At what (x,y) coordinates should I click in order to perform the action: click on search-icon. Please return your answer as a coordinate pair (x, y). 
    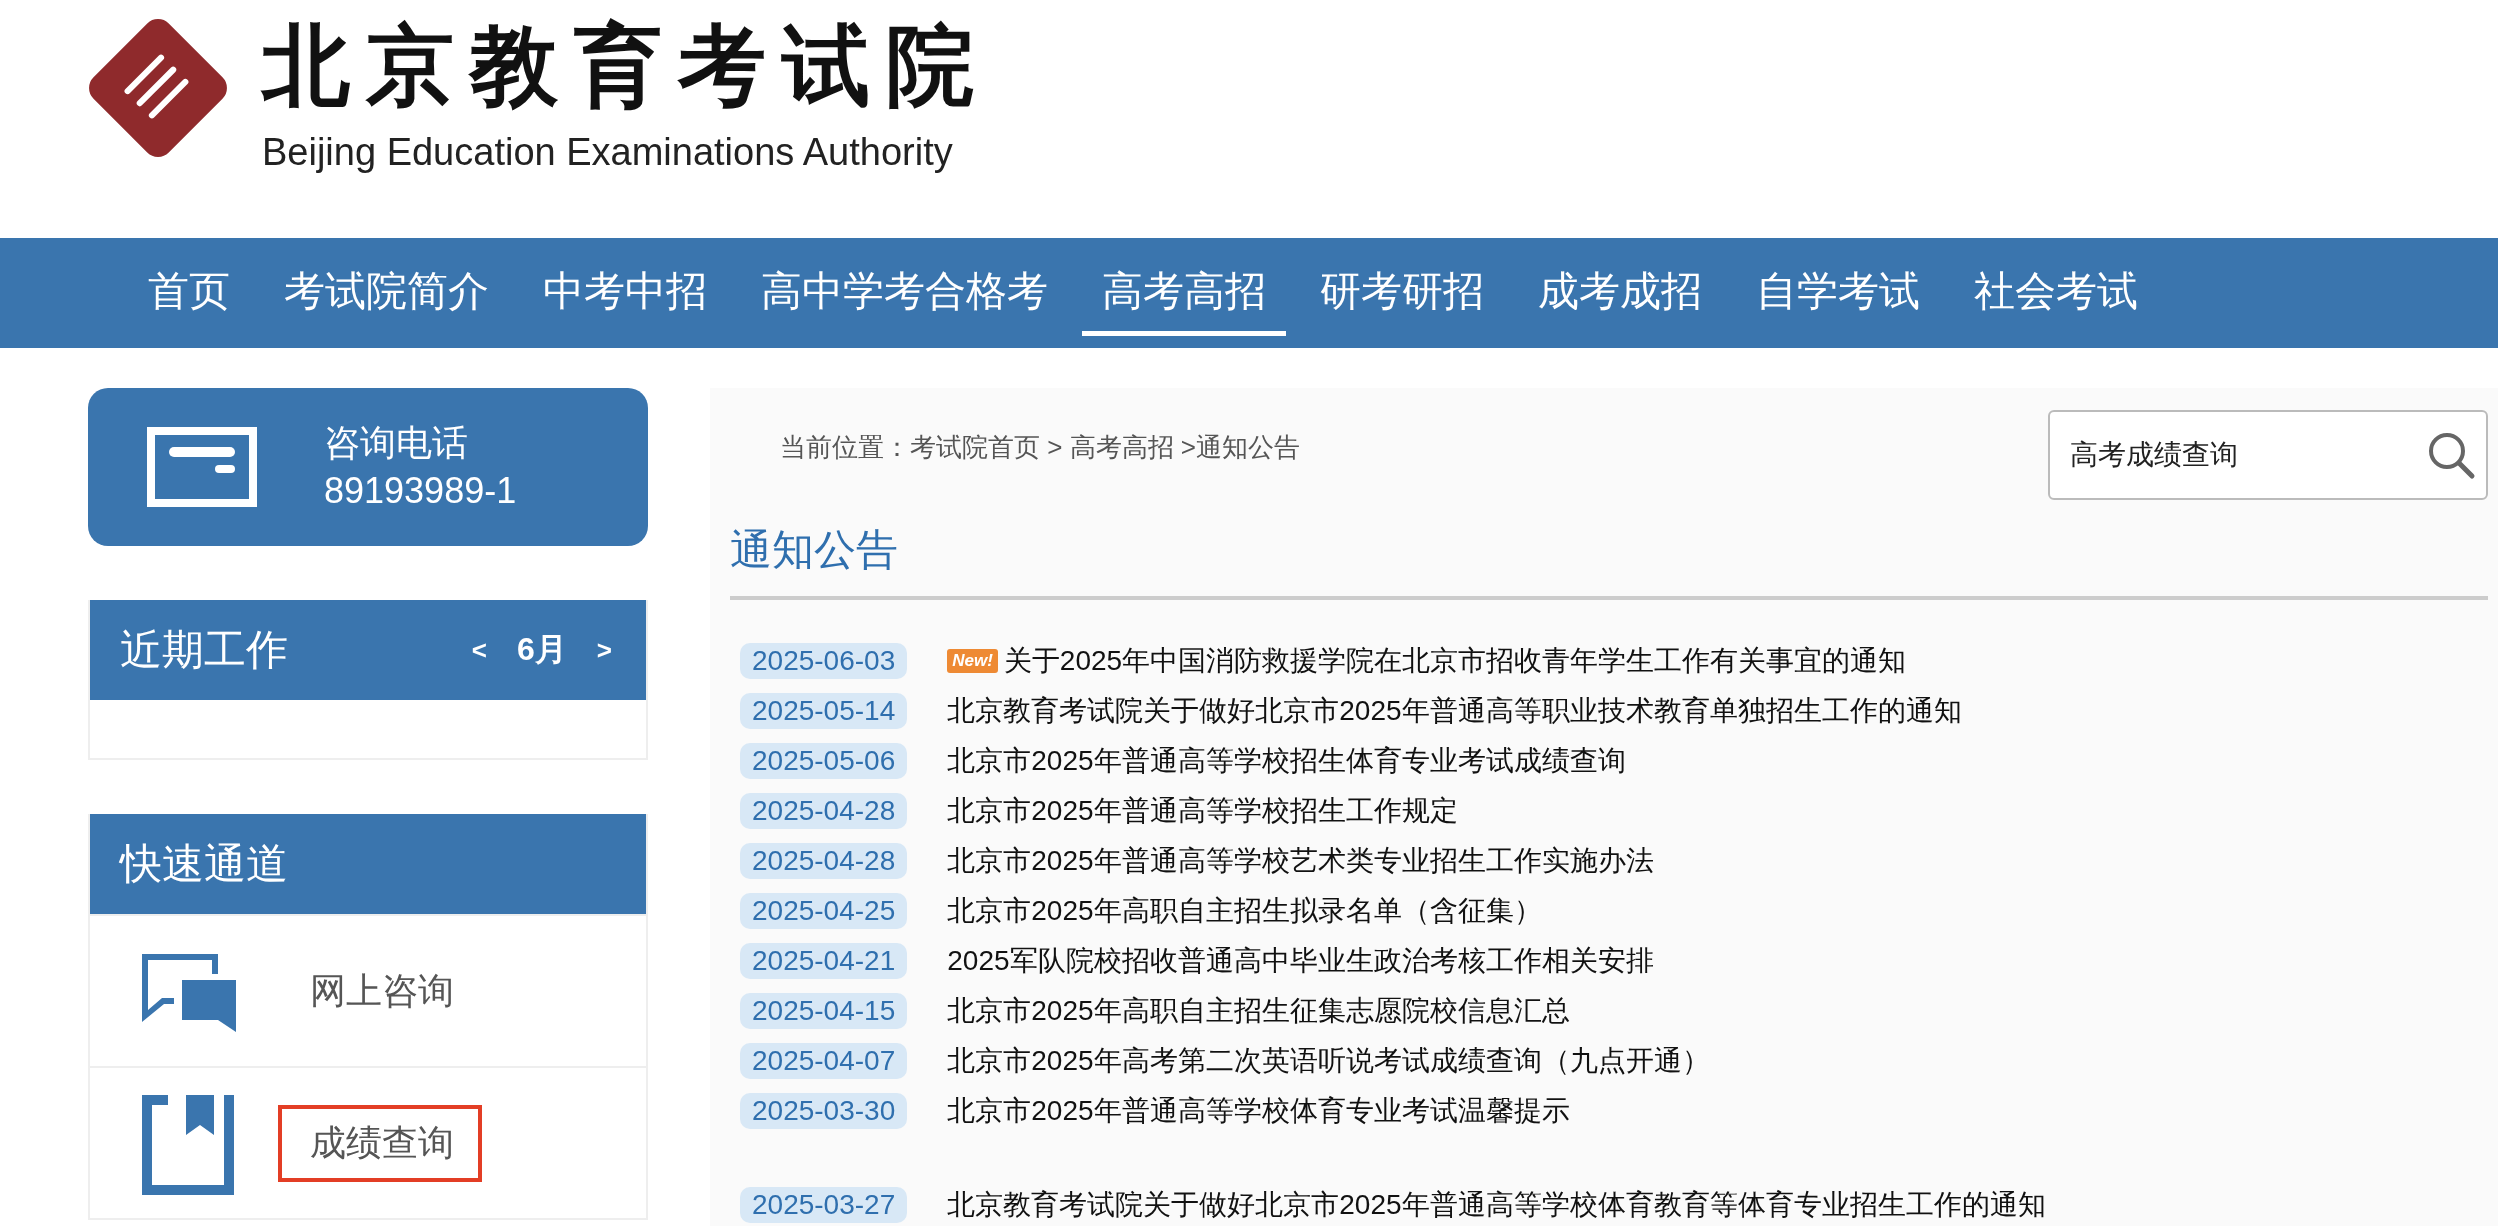
    Looking at the image, I should click on (2451, 455).